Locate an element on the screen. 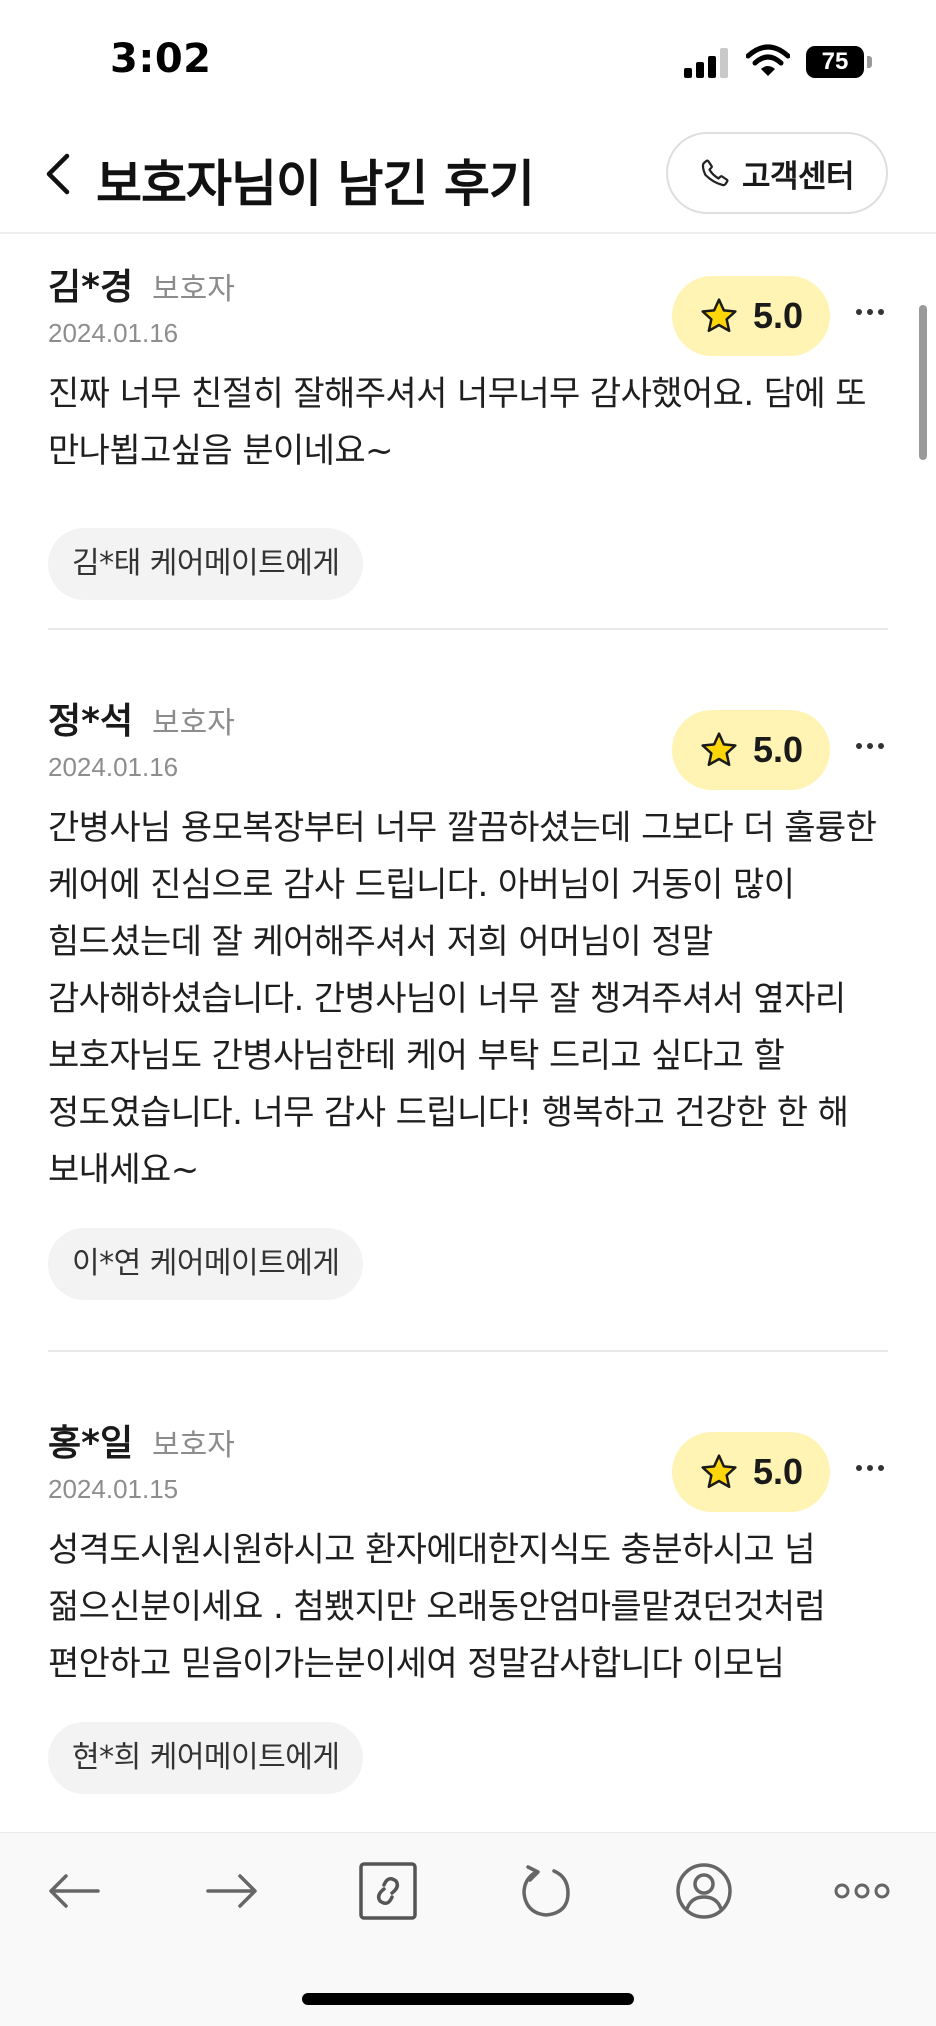 The height and width of the screenshot is (2026, 936). user-circle-icon is located at coordinates (704, 1891).